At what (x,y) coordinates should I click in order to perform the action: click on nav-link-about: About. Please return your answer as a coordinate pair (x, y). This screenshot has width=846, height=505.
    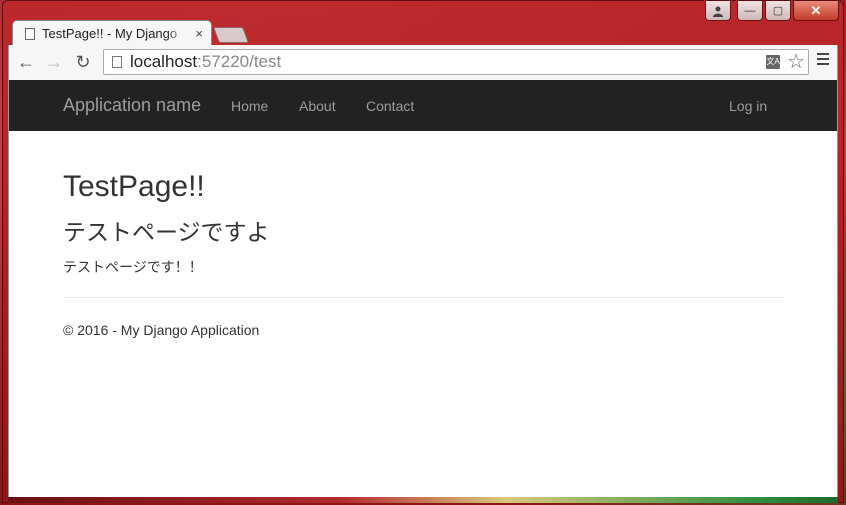
    Looking at the image, I should click on (317, 106).